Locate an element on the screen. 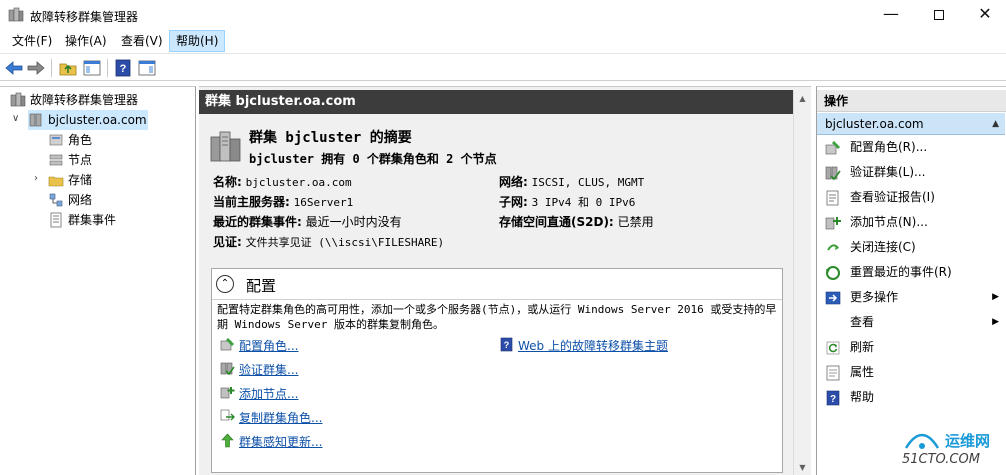  tree-events-label: 群集事件 is located at coordinates (92, 220).